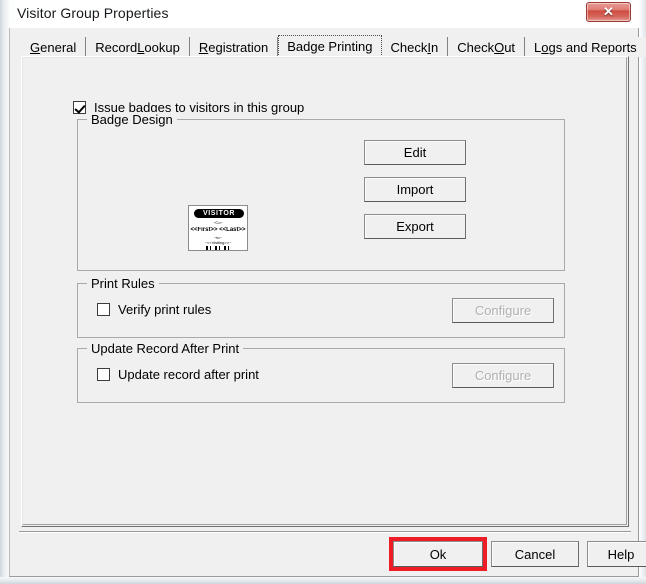  Describe the element at coordinates (138, 47) in the screenshot. I see `tab-record-lookup: Record Lookup` at that location.